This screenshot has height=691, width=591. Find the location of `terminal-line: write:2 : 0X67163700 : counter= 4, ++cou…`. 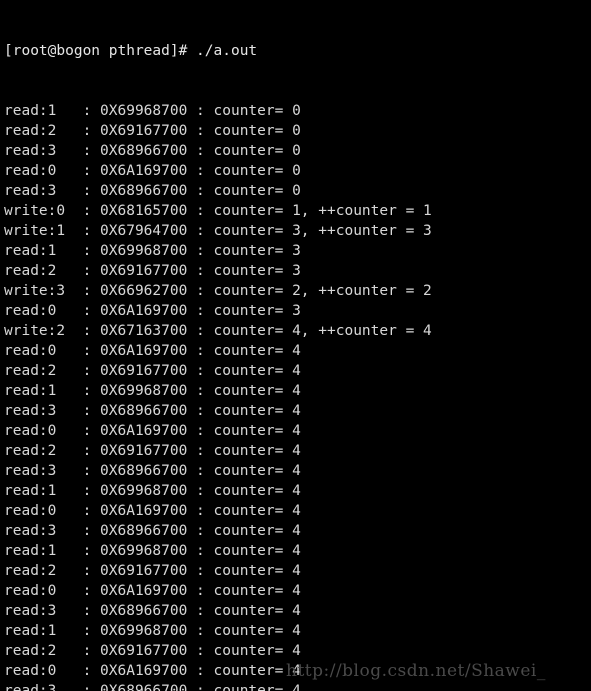

terminal-line: write:2 : 0X67163700 : counter= 4, ++cou… is located at coordinates (218, 331).